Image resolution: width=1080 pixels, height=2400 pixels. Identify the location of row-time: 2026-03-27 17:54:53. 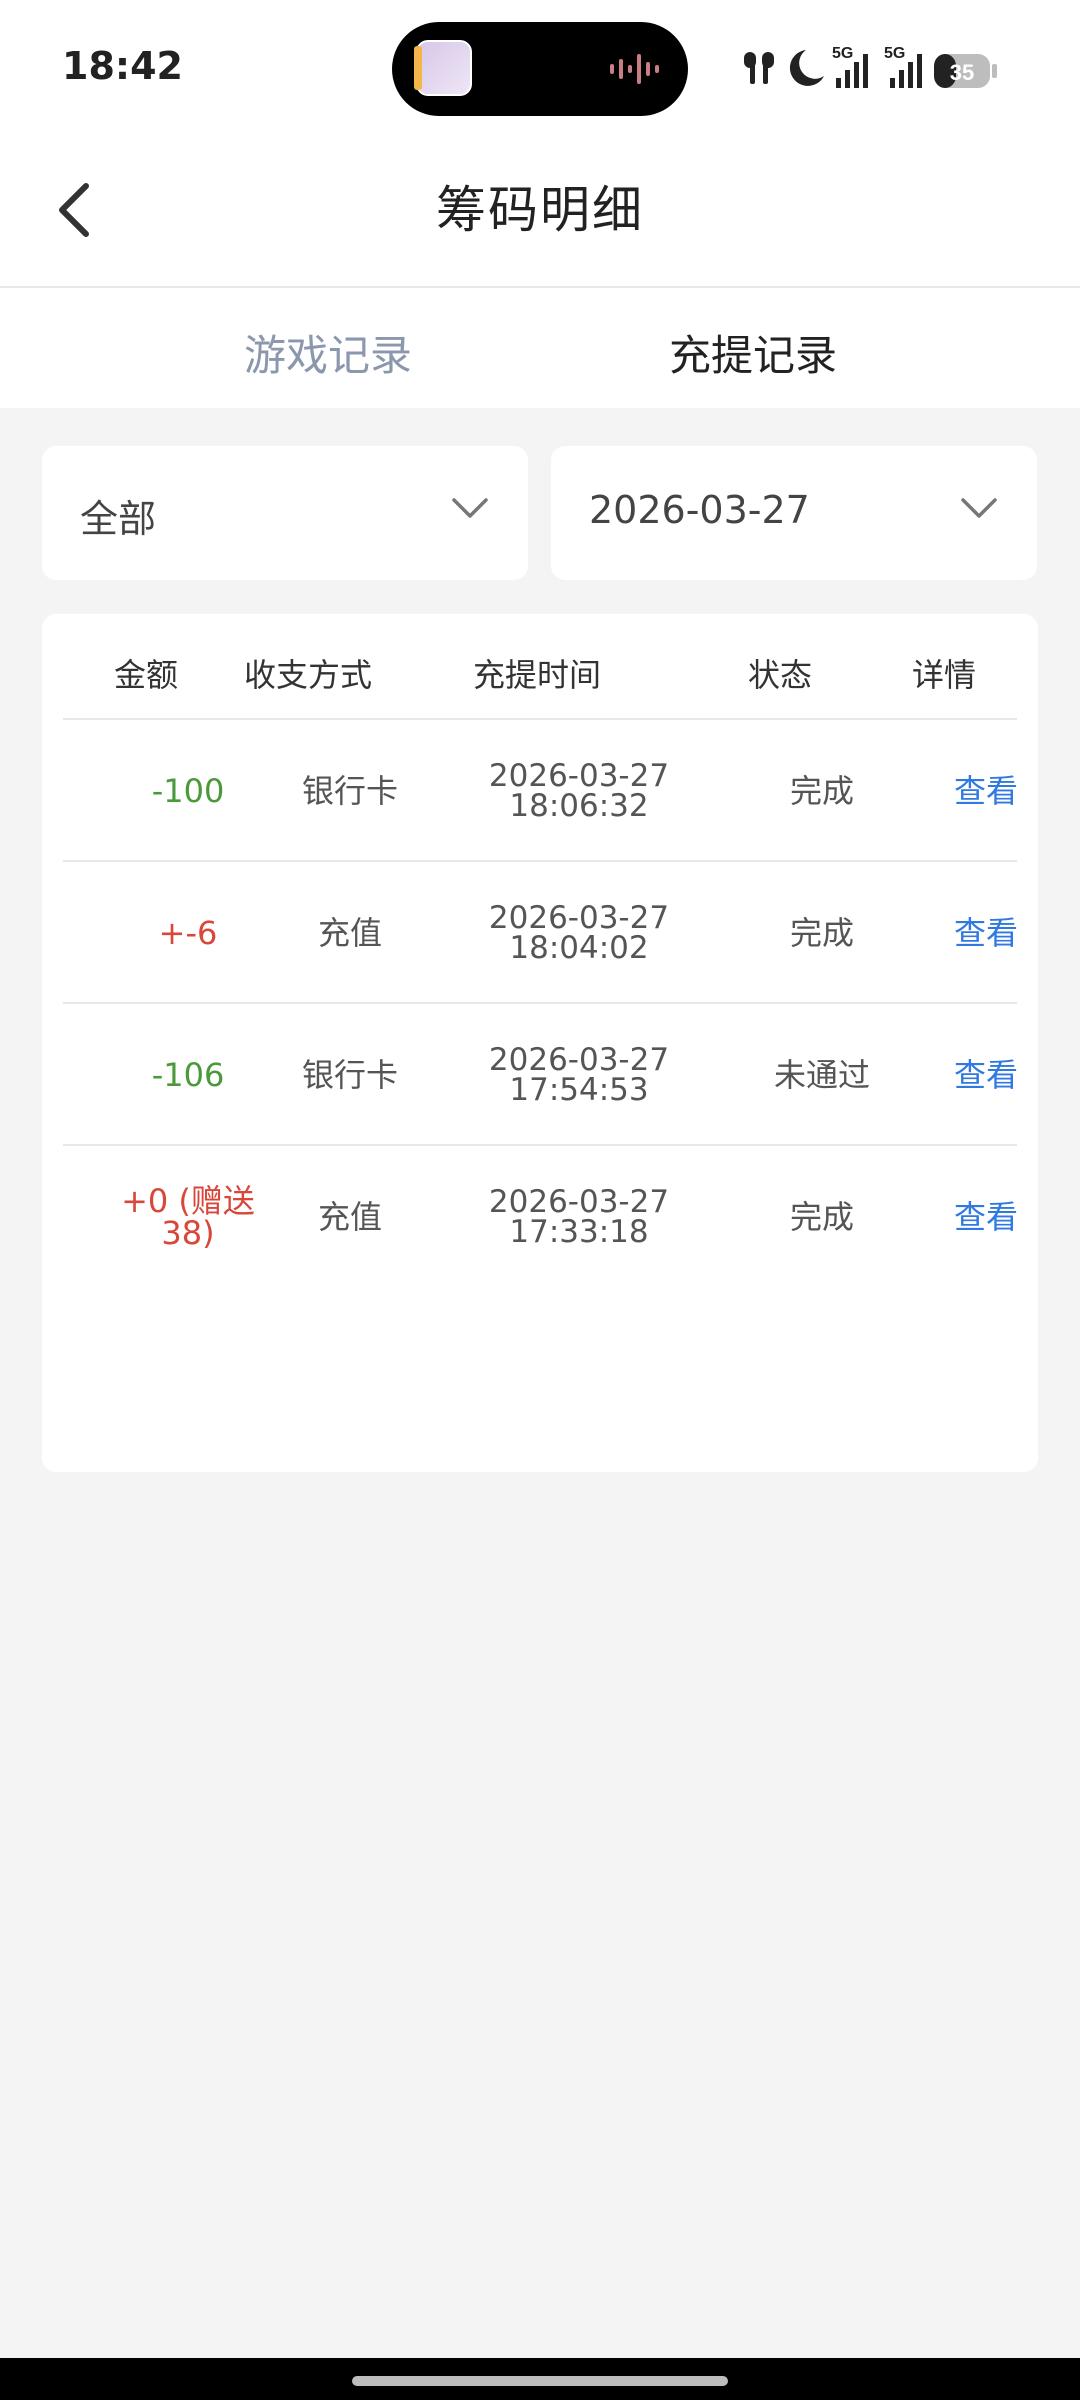
(579, 1075).